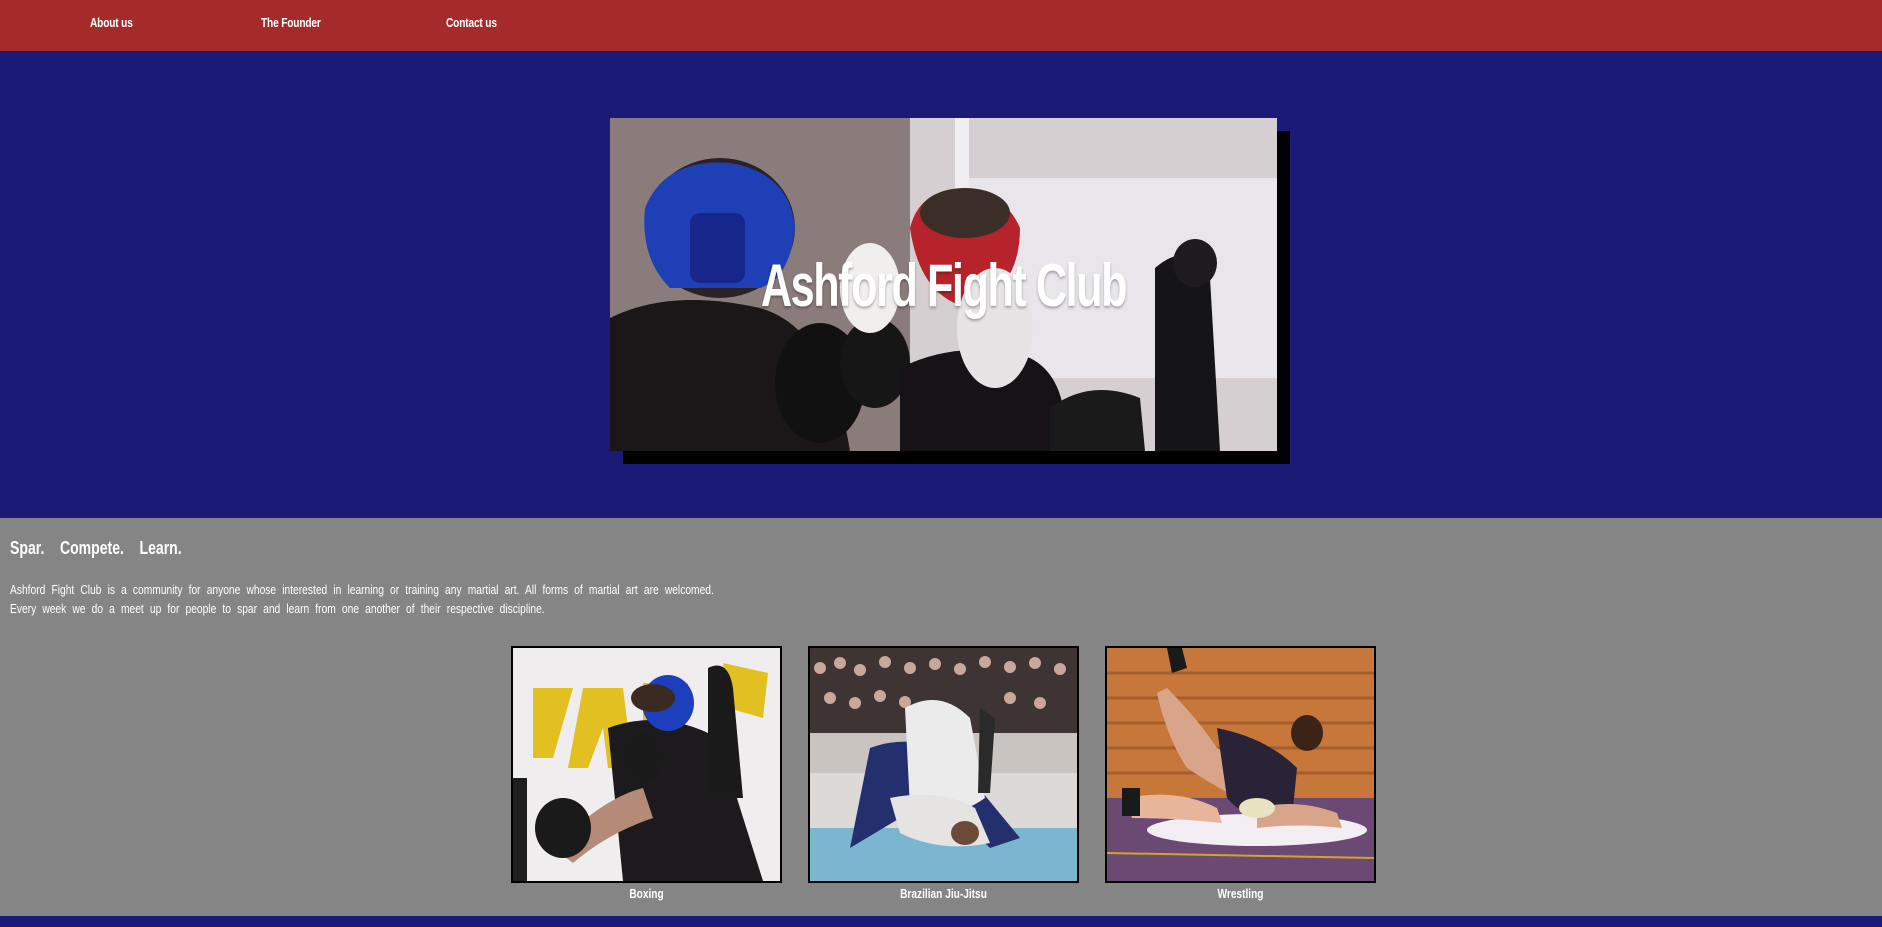  I want to click on caption-bjj: Brazilian Jiu-Jitsu, so click(943, 893).